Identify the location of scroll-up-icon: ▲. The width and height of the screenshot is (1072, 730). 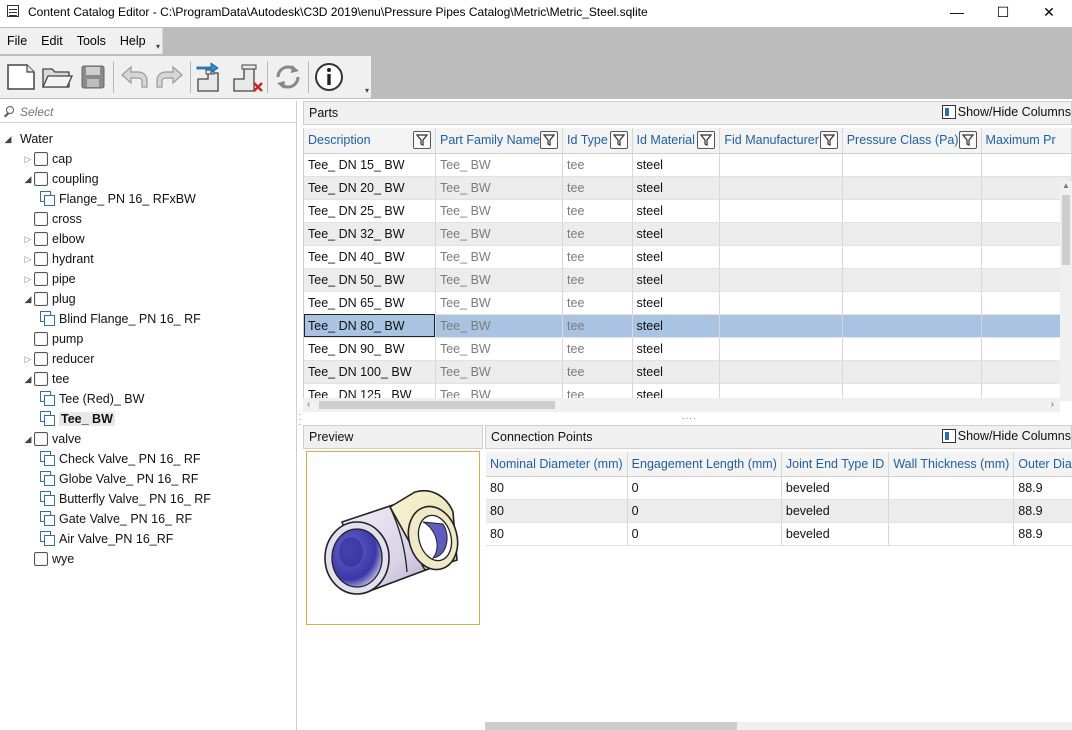
(1066, 185).